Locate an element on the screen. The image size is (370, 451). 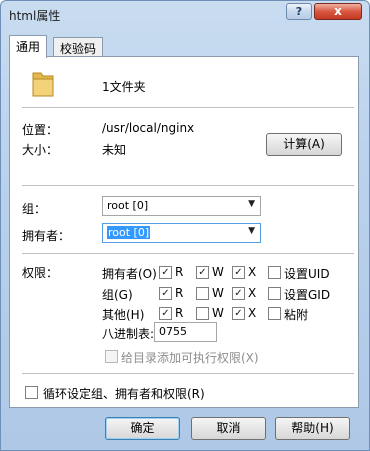
title-bar: html属性 ? x is located at coordinates (185, 15).